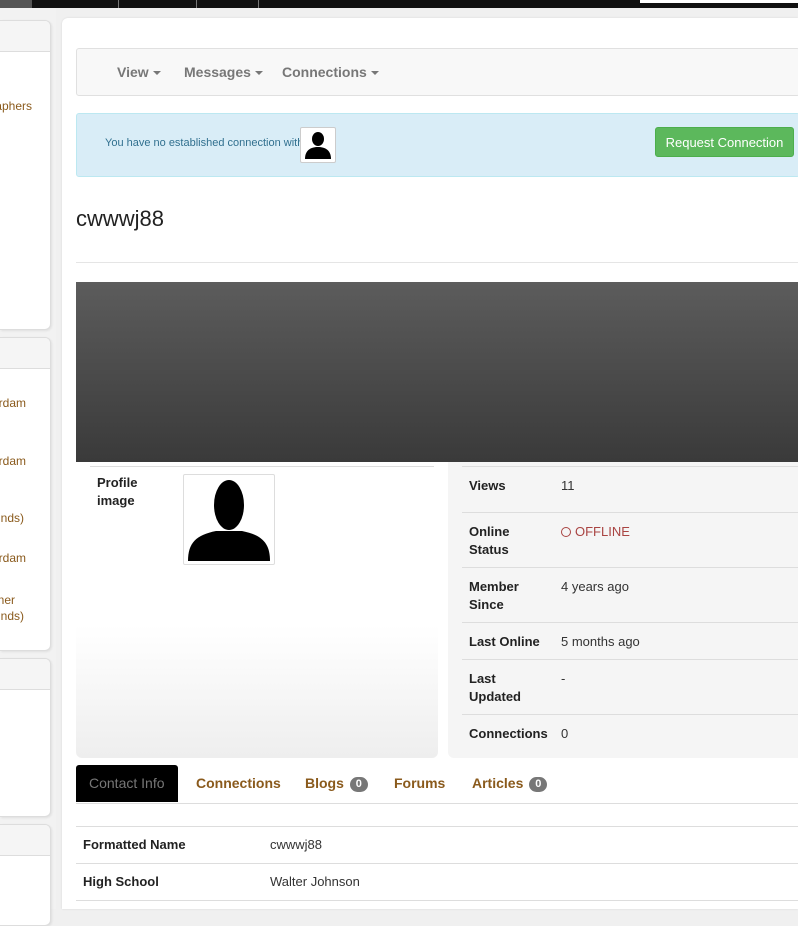  I want to click on contact-row-formatted-name: Formatted Name cwwwj88, so click(437, 844).